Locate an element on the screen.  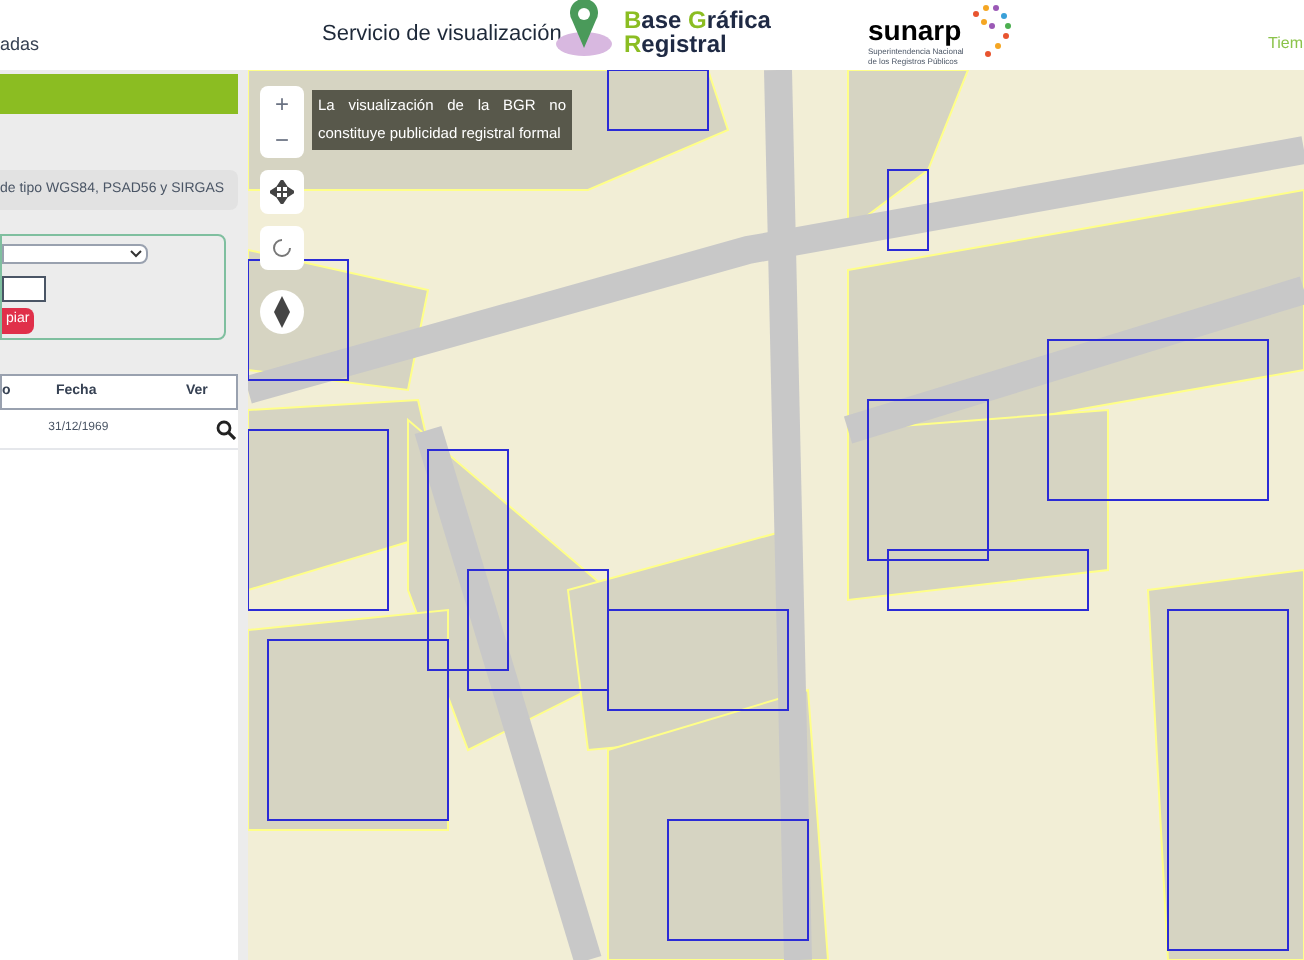
compass-needle-icon is located at coordinates (282, 312).